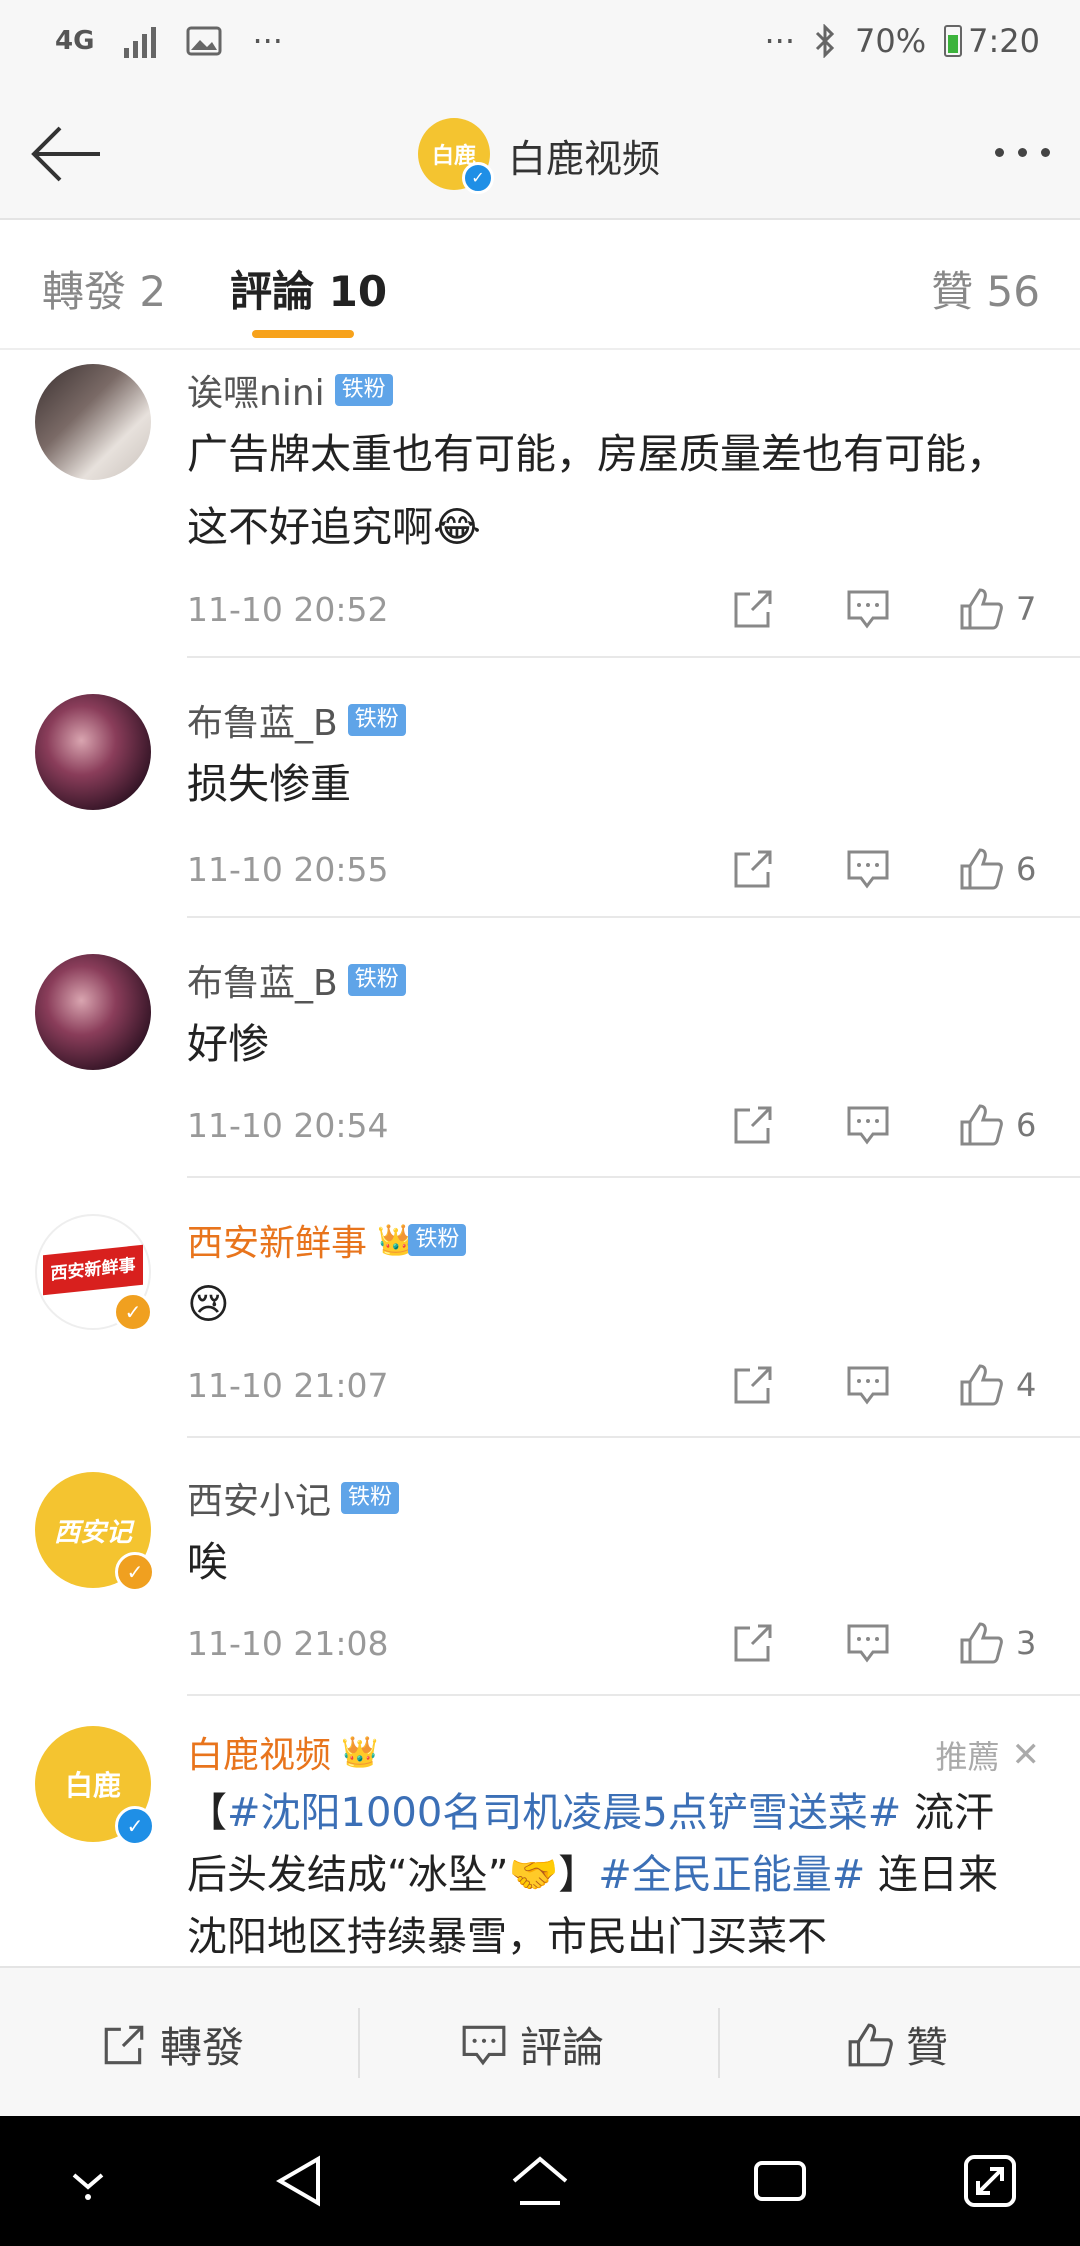 Image resolution: width=1080 pixels, height=2246 pixels. I want to click on recommend-label: 推薦 ✕, so click(987, 1755).